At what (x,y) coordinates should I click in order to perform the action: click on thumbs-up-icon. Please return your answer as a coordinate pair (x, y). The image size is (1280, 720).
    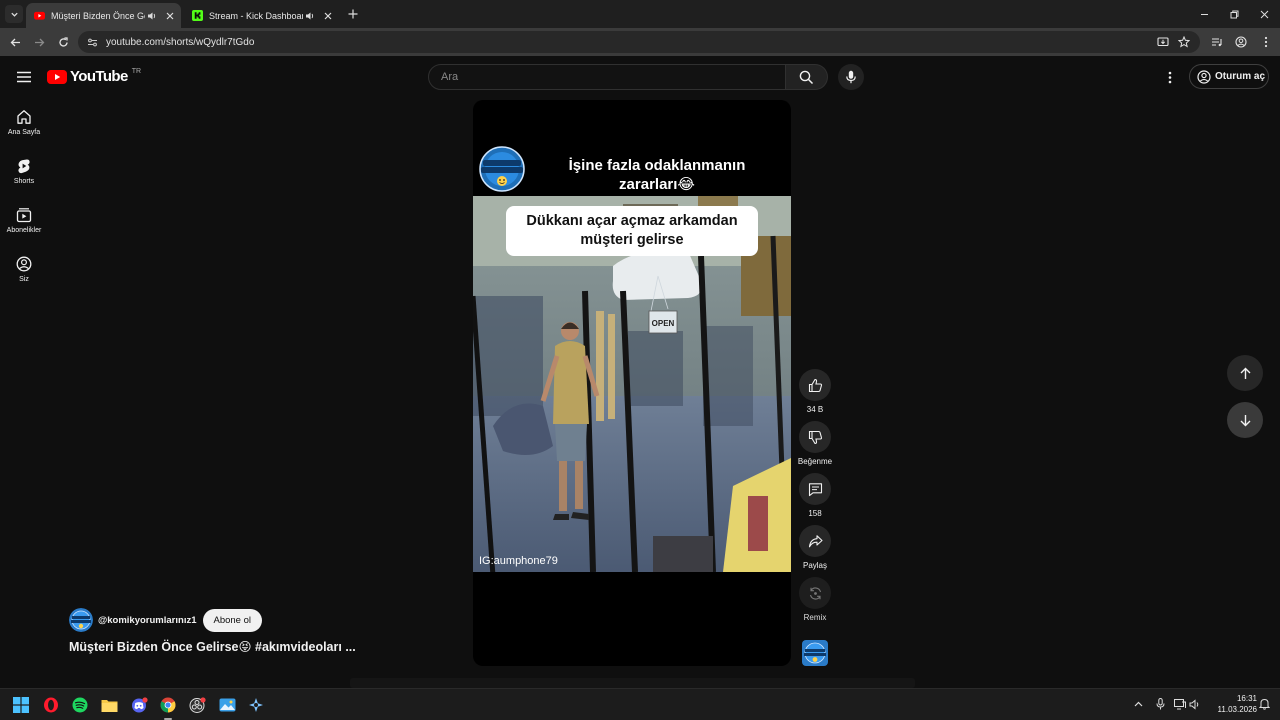
    Looking at the image, I should click on (815, 385).